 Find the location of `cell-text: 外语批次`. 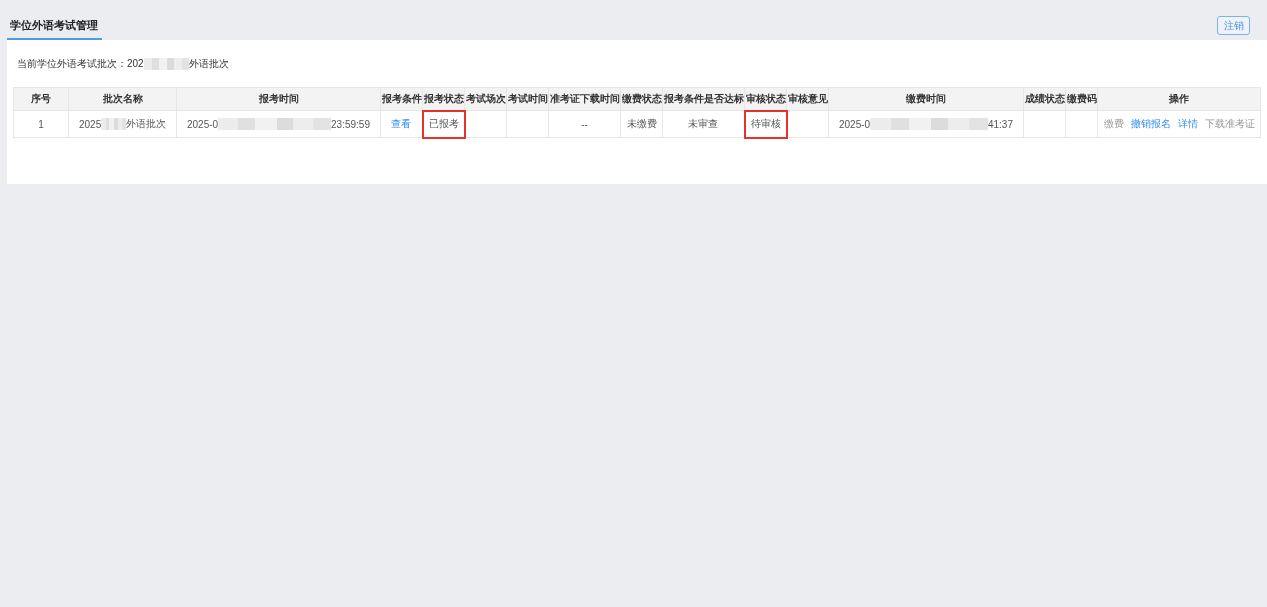

cell-text: 外语批次 is located at coordinates (146, 124).